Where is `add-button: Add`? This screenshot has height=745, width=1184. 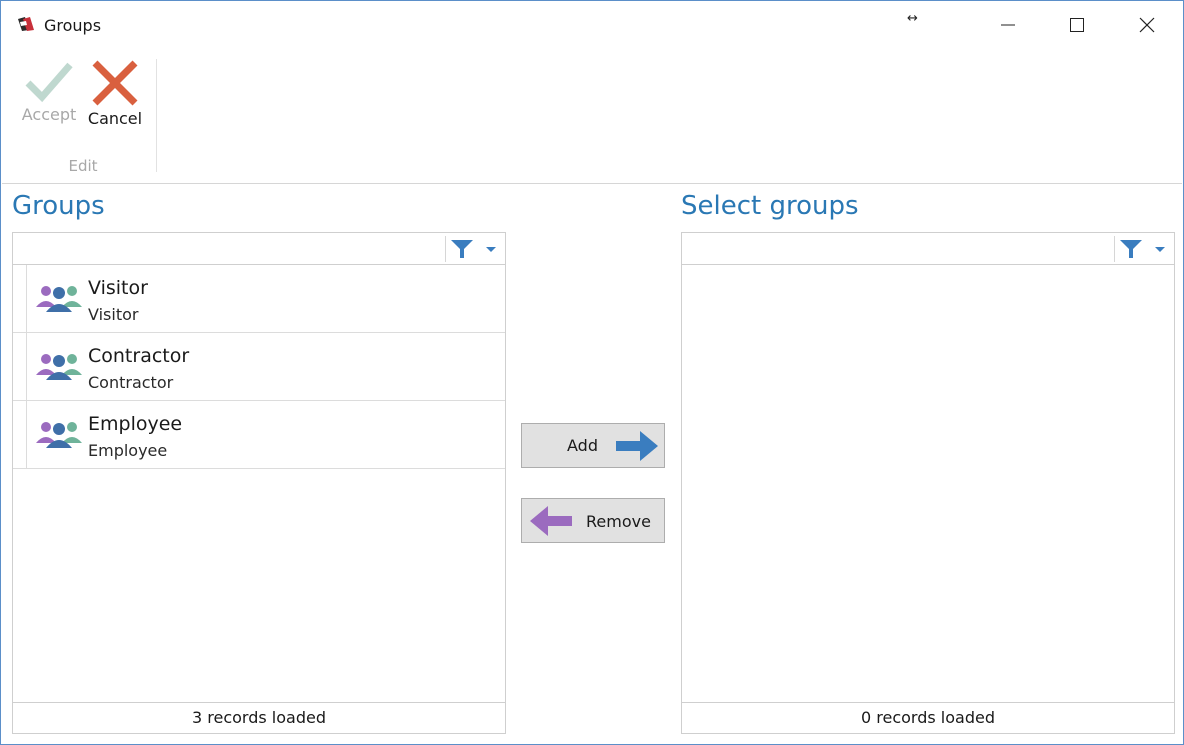 add-button: Add is located at coordinates (593, 445).